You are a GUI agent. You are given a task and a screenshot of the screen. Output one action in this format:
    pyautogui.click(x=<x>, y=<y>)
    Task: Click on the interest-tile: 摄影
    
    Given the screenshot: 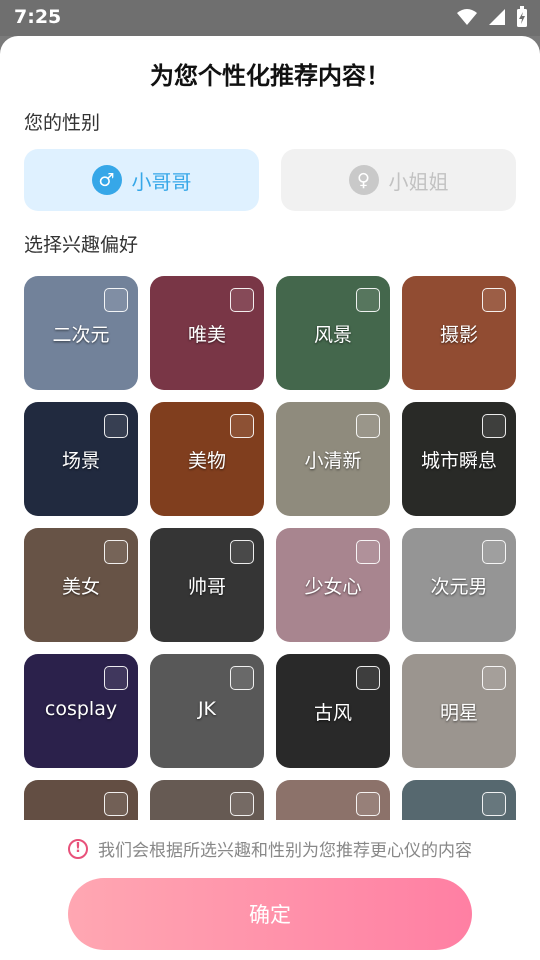 What is the action you would take?
    pyautogui.click(x=459, y=333)
    